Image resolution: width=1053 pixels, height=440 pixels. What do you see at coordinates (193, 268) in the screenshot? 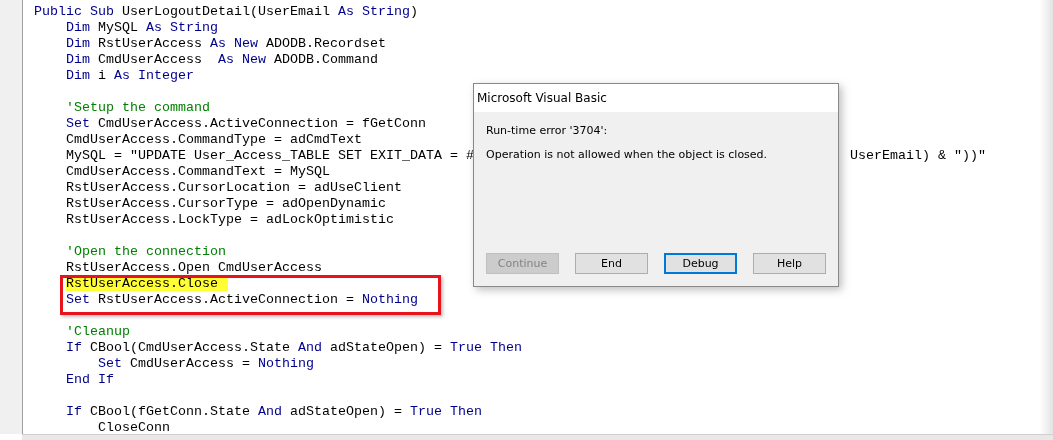
I see `code-line: RstUserAccess.Open CmdUserAccess` at bounding box center [193, 268].